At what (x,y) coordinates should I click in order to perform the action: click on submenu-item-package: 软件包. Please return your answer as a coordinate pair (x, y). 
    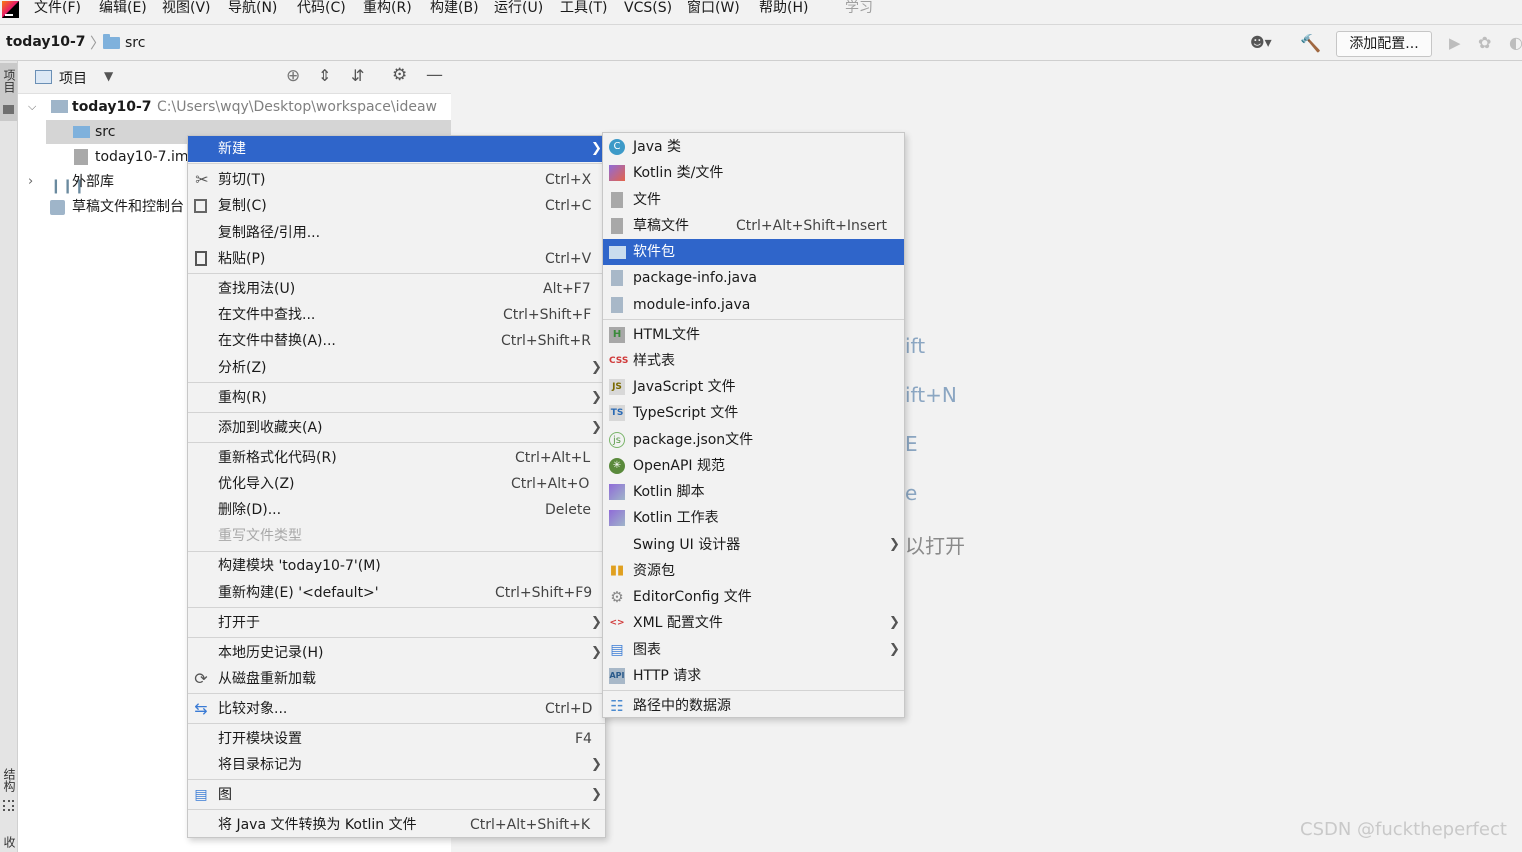
    Looking at the image, I should click on (753, 252).